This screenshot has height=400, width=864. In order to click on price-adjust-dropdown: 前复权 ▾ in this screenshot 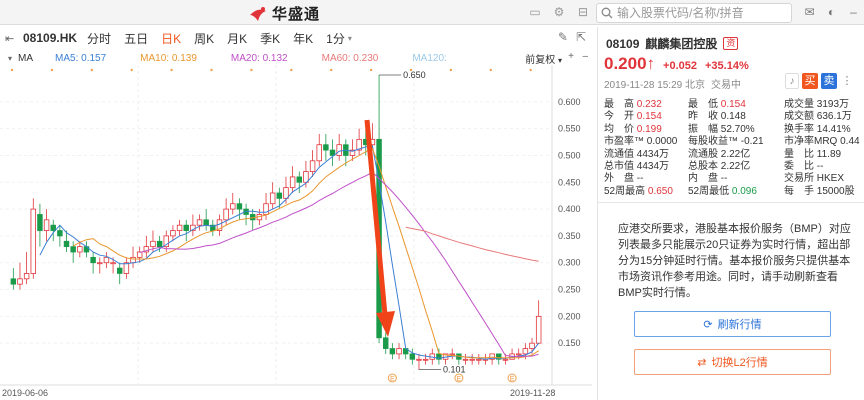, I will do `click(543, 58)`.